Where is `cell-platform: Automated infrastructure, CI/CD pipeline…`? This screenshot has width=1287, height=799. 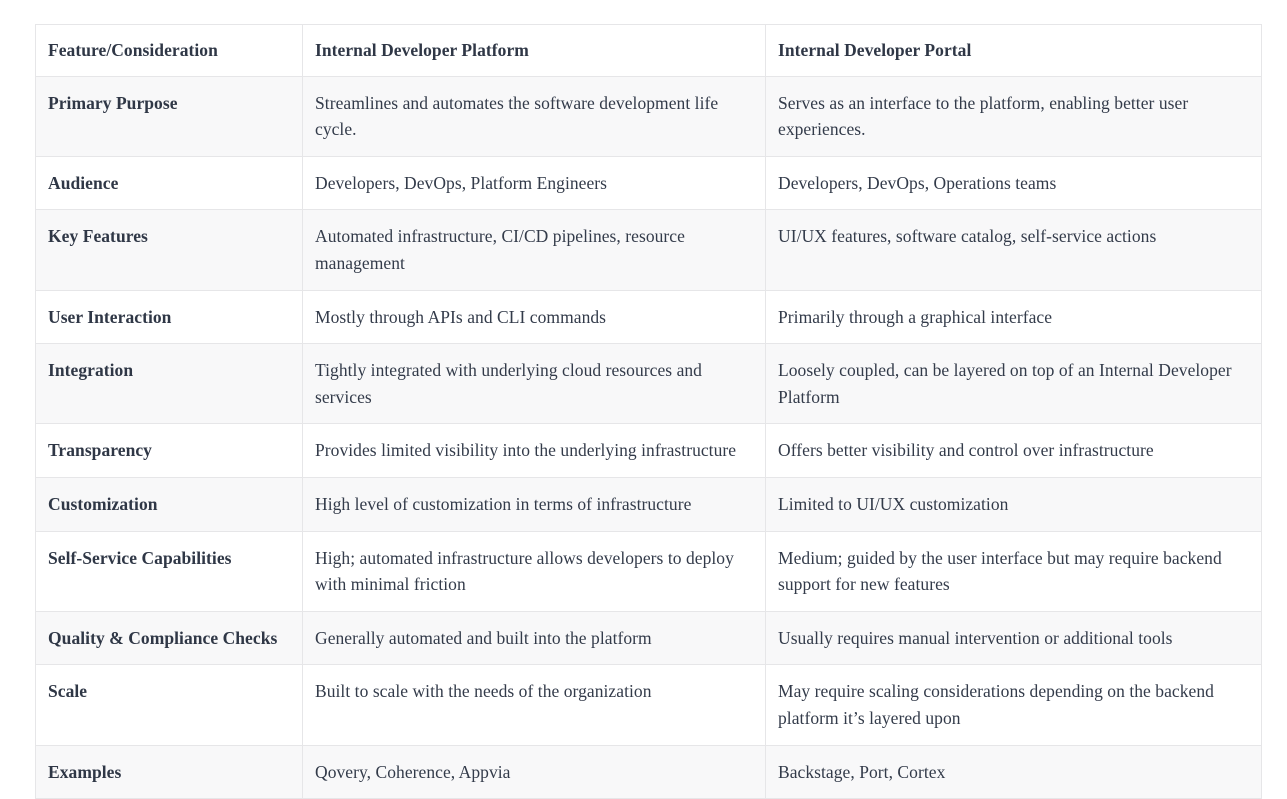
cell-platform: Automated infrastructure, CI/CD pipeline… is located at coordinates (534, 250).